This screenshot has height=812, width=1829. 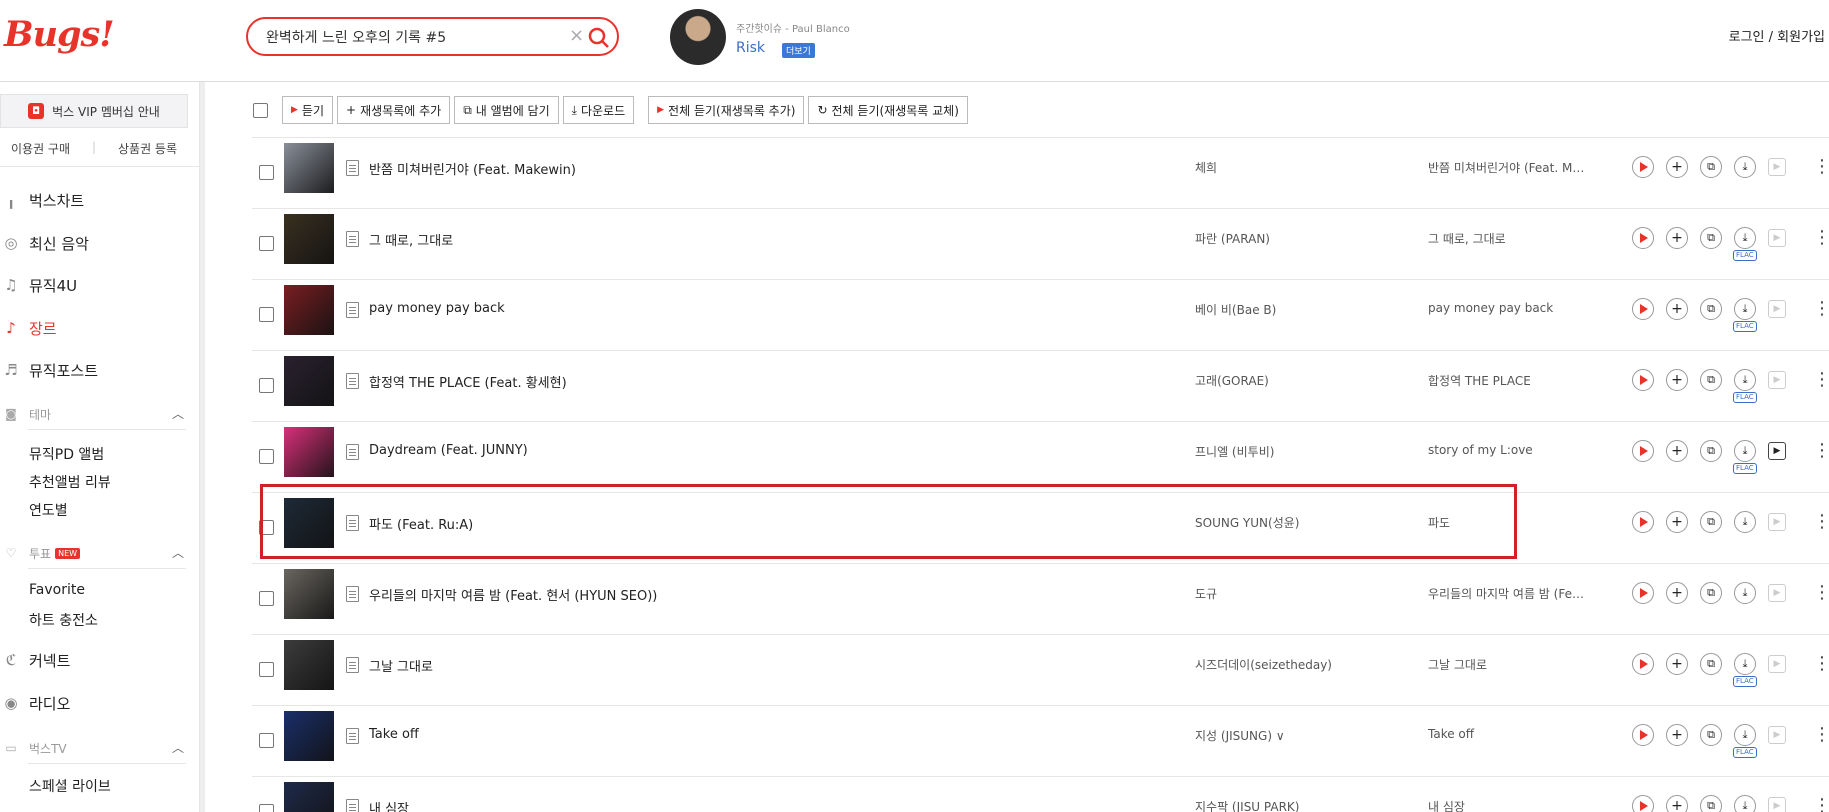 I want to click on track-artist: 고래(GORAE), so click(x=1232, y=380).